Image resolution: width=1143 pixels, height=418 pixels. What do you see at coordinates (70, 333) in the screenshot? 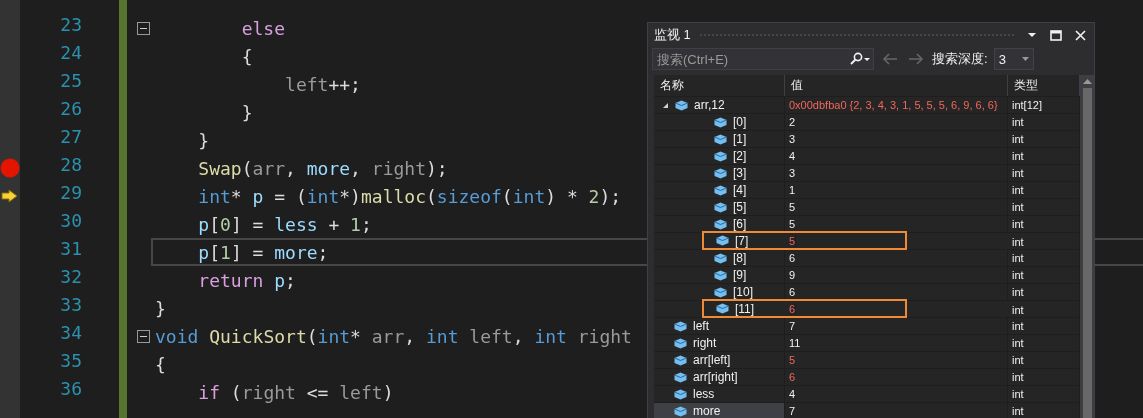
I see `line-number: 34` at bounding box center [70, 333].